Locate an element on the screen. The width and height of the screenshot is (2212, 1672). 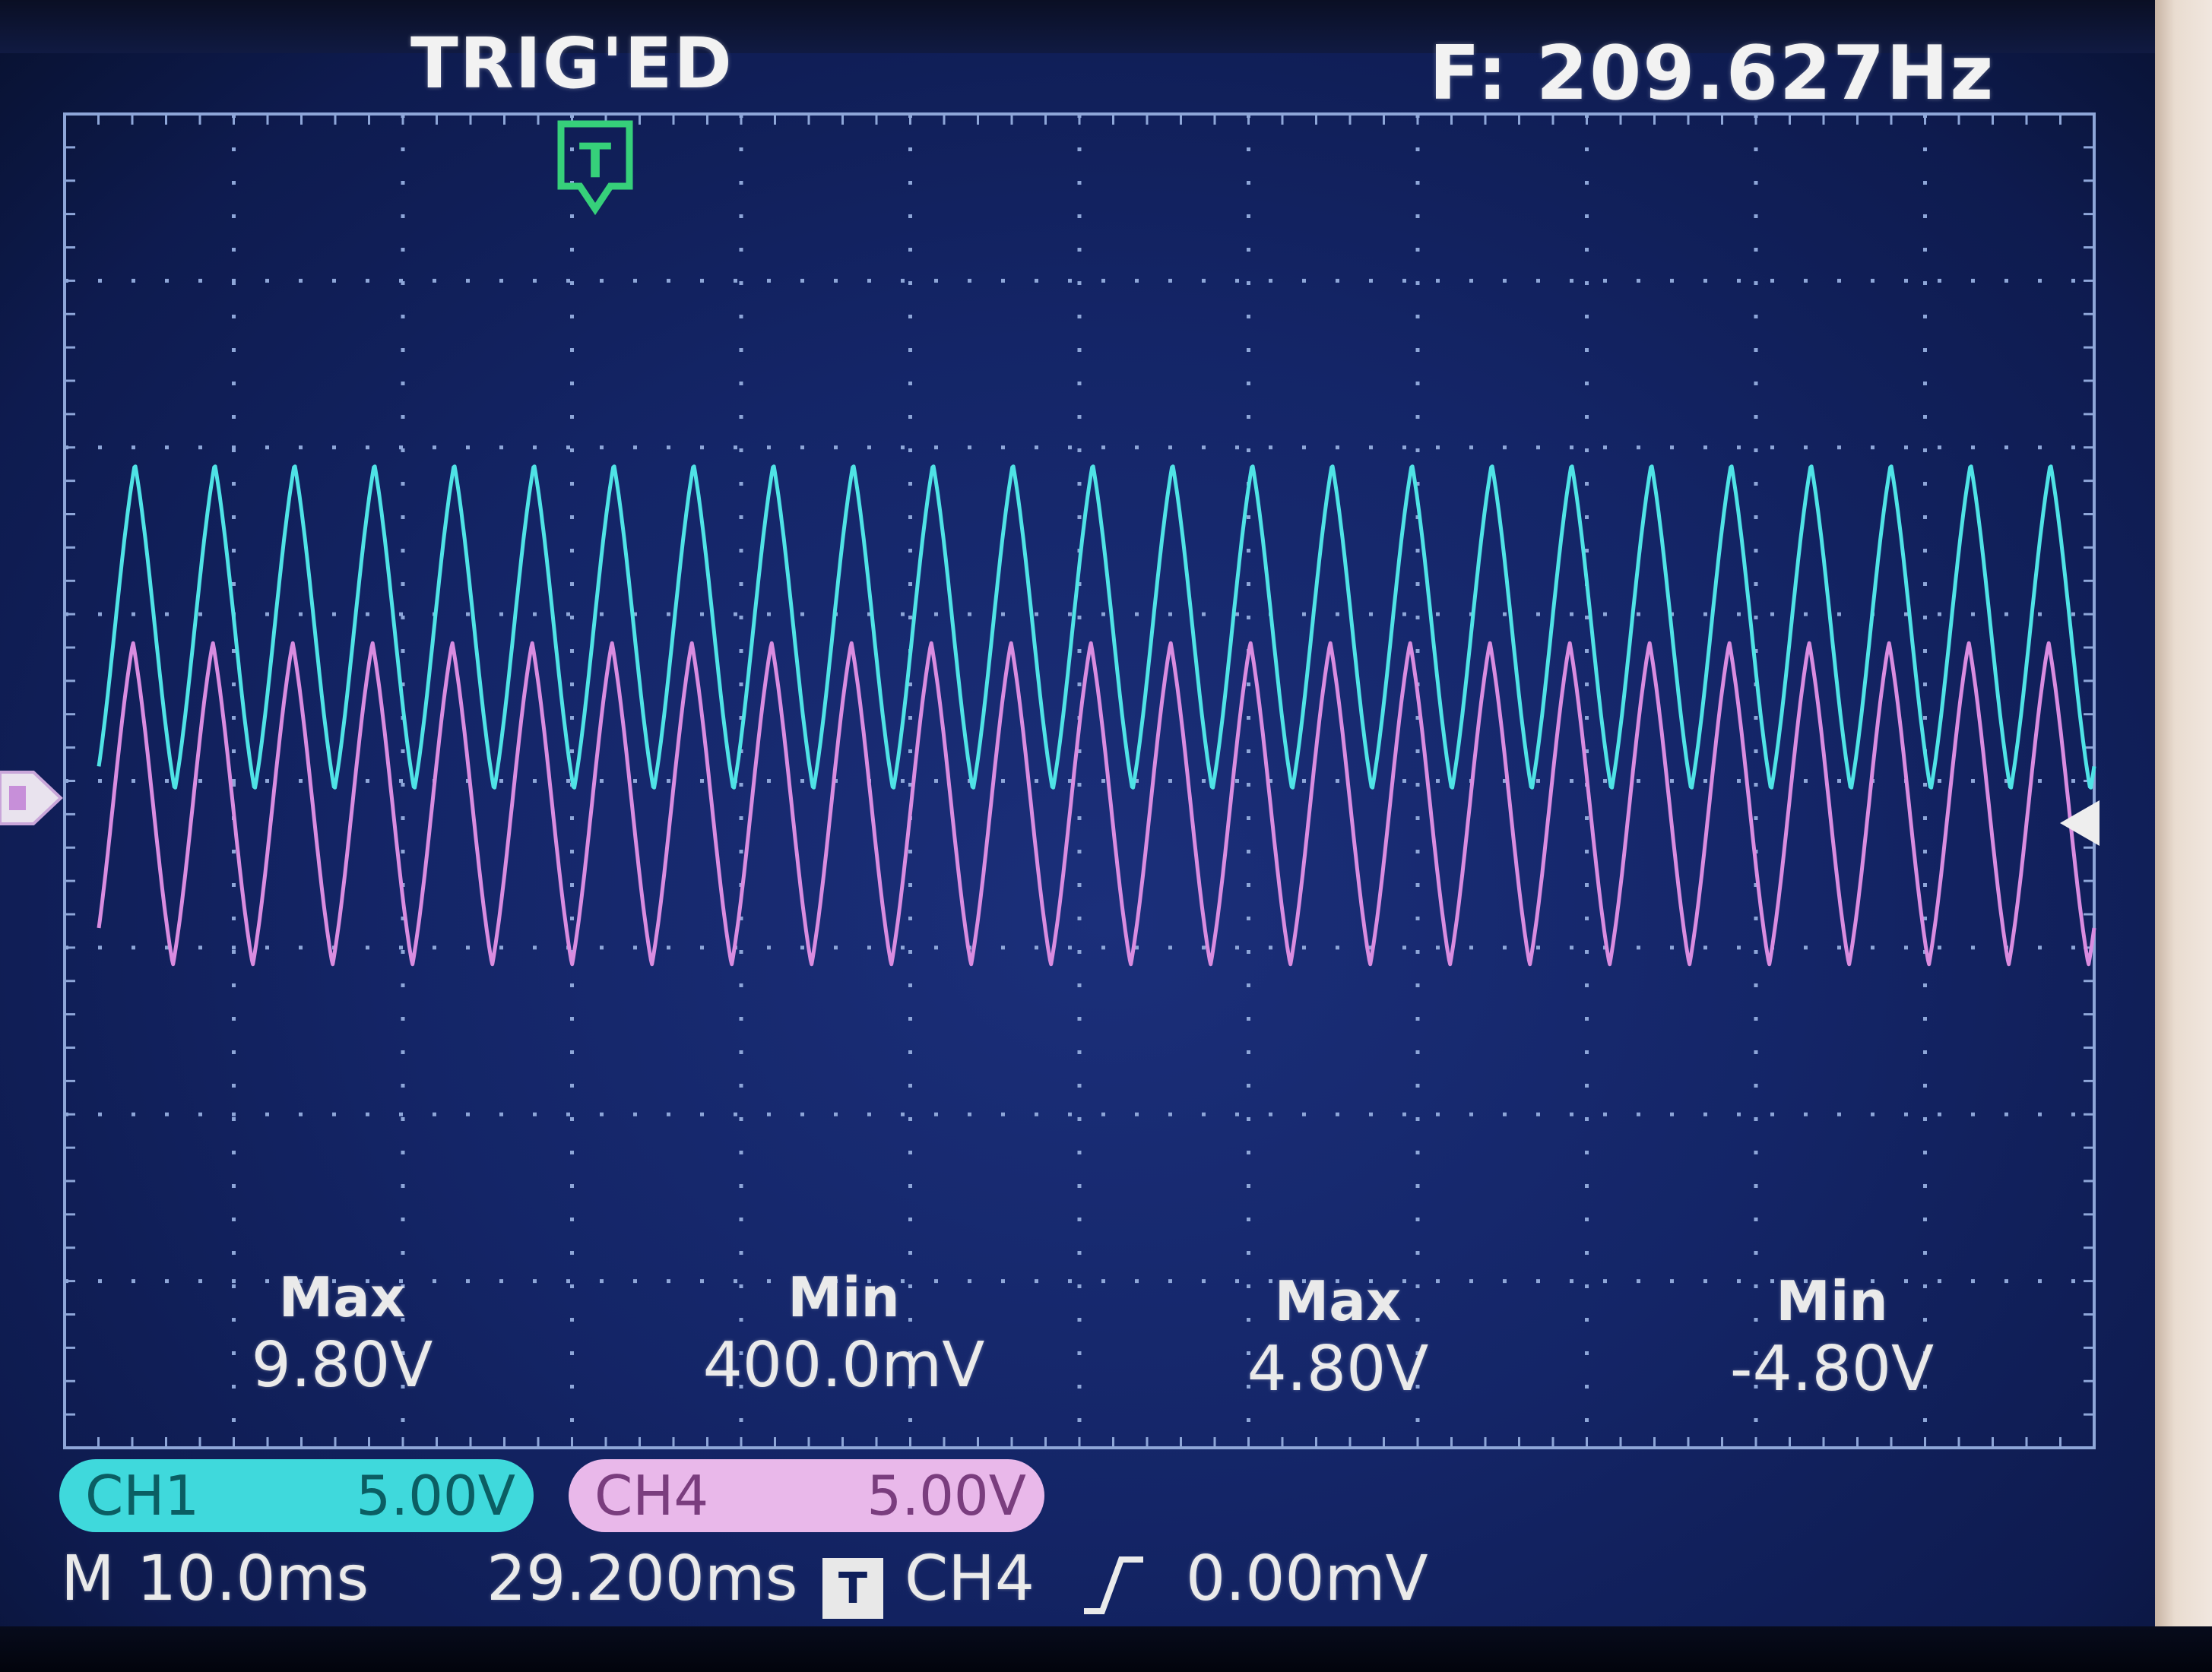
measurement-4: Min -4.80V is located at coordinates (1832, 1337).